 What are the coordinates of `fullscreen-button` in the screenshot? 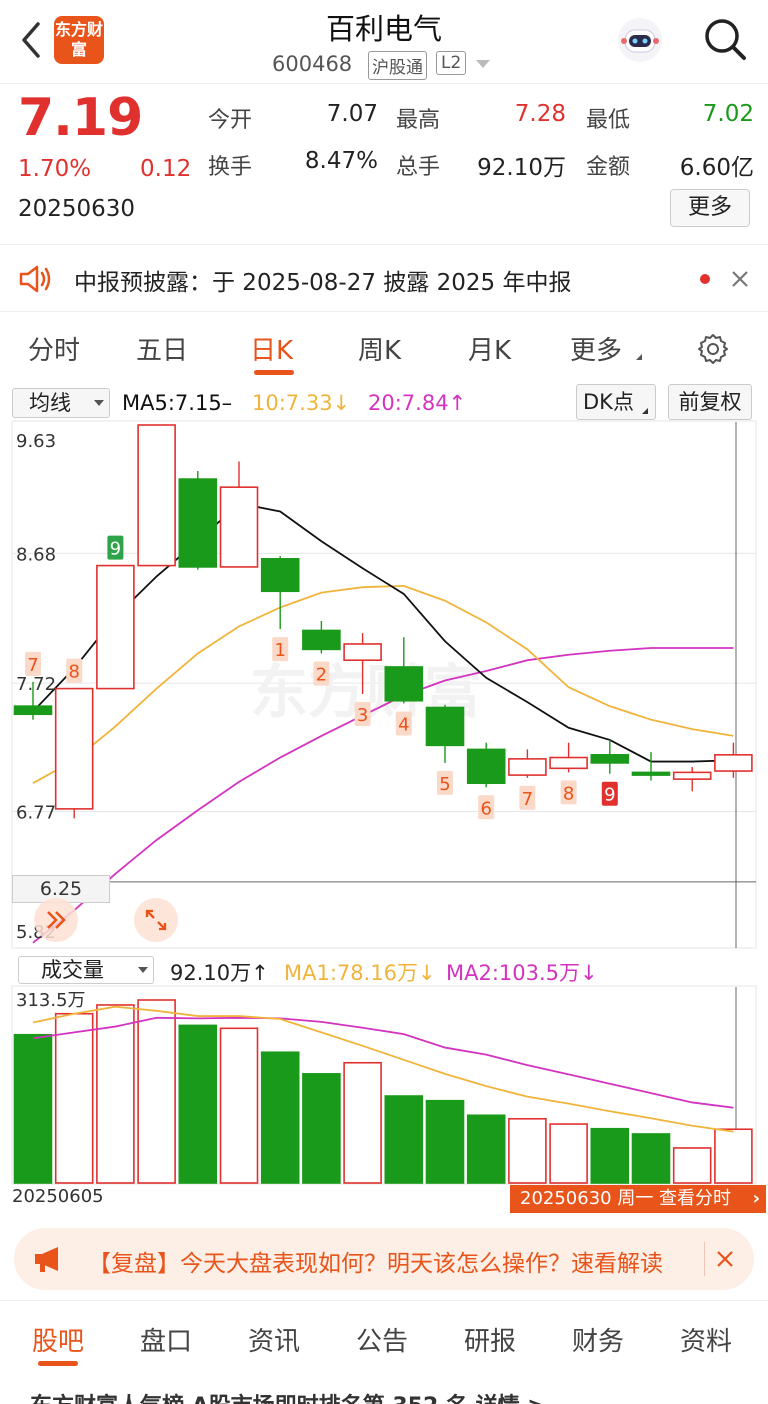 It's located at (156, 920).